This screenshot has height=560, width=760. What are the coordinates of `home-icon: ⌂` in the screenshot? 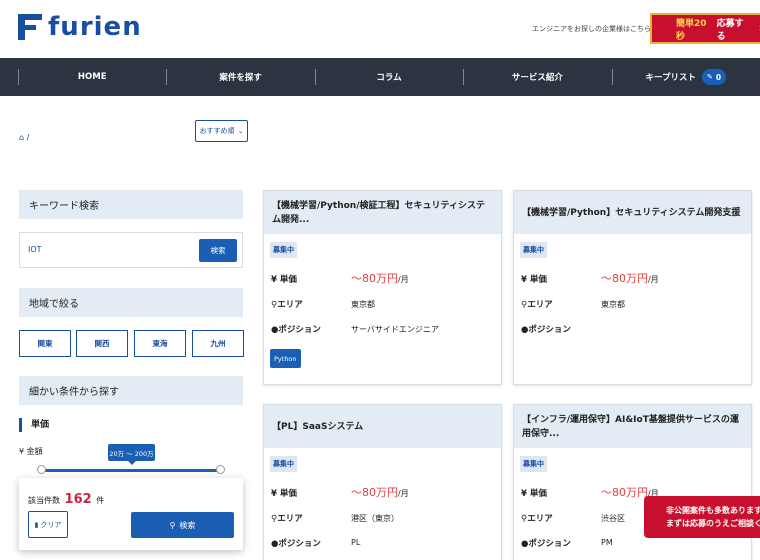 It's located at (21, 137).